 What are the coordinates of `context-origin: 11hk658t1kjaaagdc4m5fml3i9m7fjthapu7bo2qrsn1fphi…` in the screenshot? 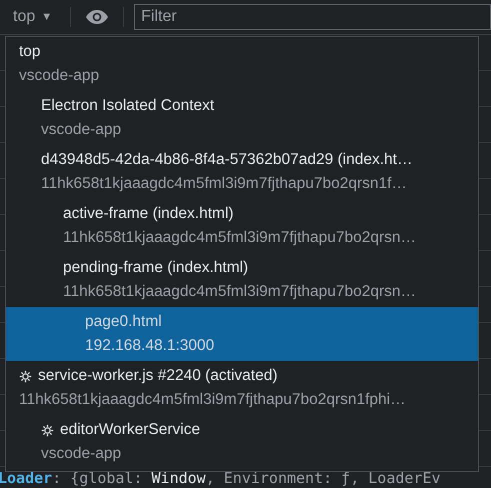 It's located at (213, 400).